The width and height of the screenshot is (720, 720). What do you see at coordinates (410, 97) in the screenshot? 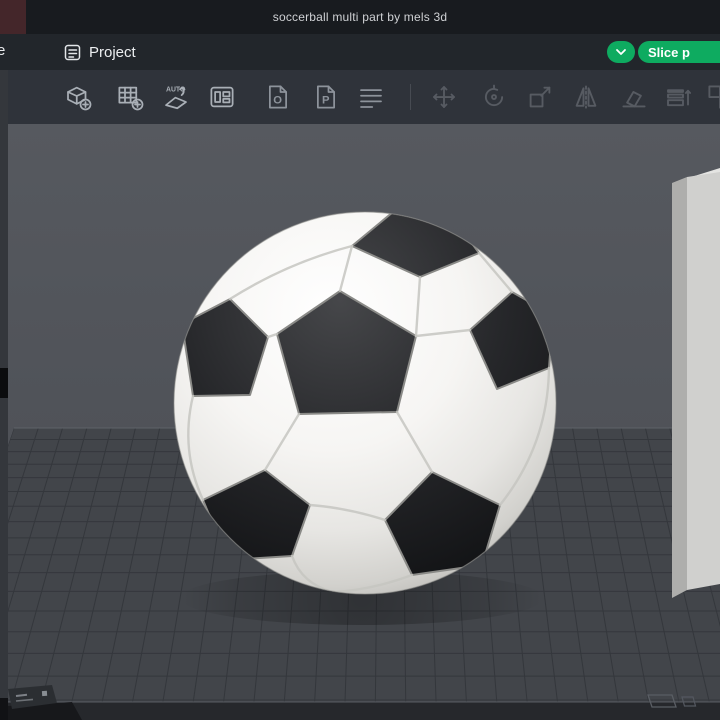
I see `toolbar-separator` at bounding box center [410, 97].